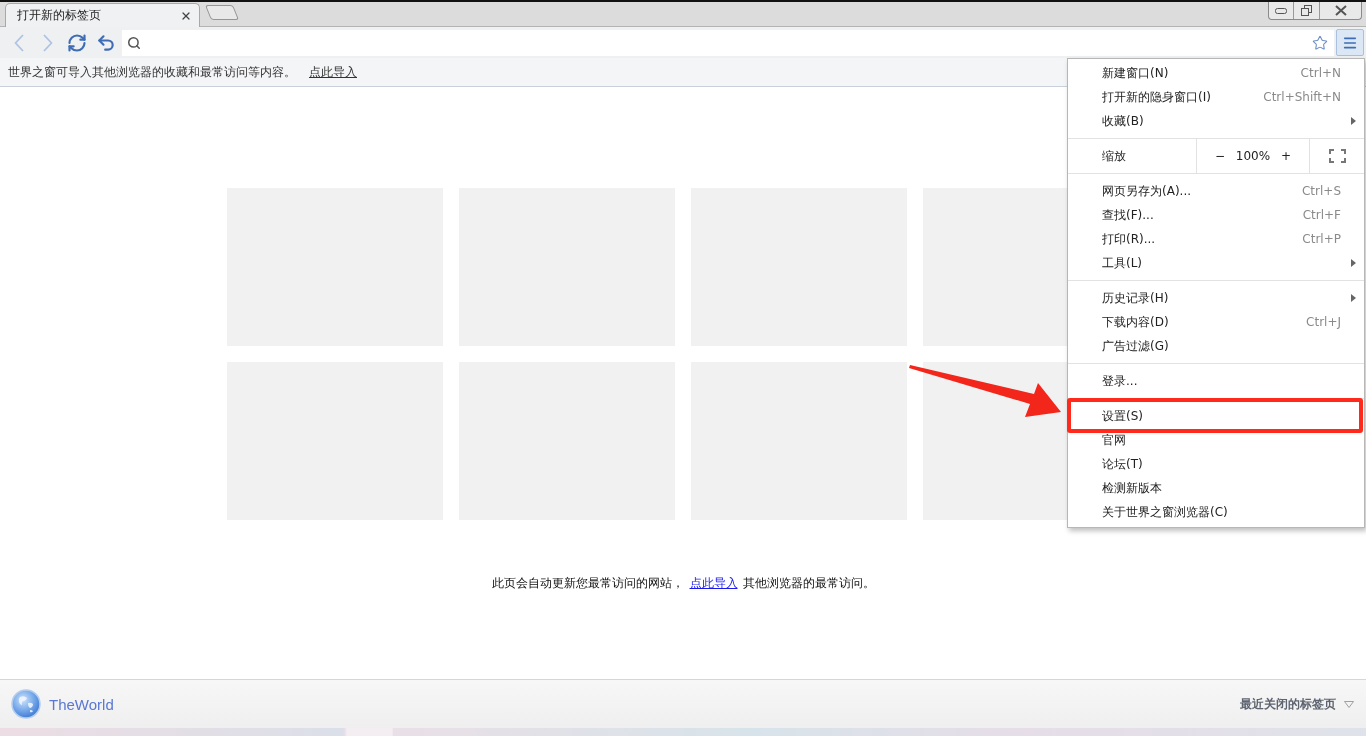  Describe the element at coordinates (1253, 156) in the screenshot. I see `zoom-value: 100%` at that location.